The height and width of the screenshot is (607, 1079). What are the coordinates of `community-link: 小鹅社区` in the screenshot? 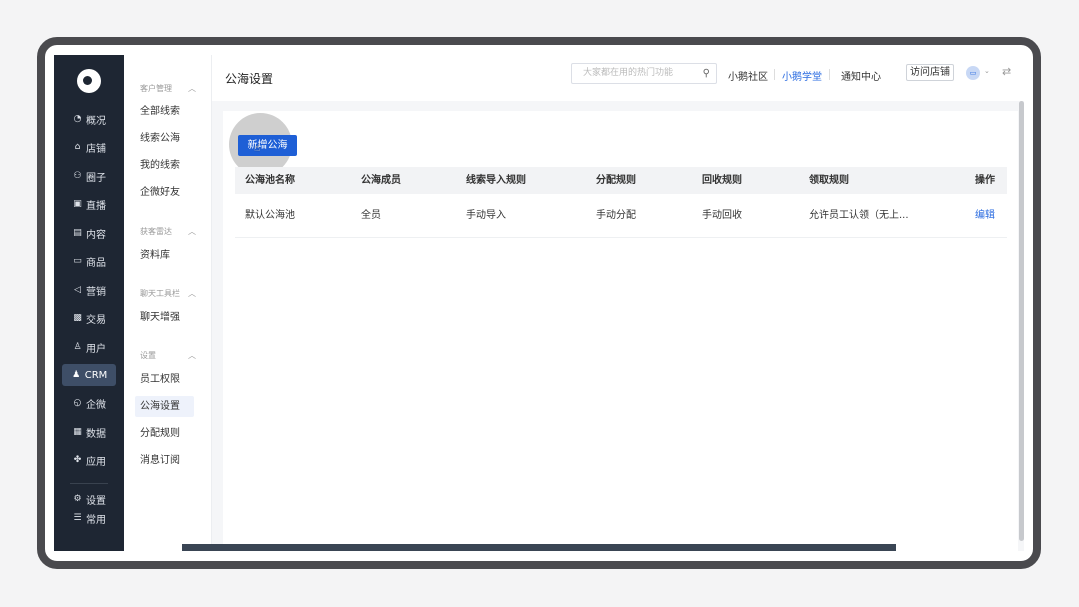 It's located at (748, 75).